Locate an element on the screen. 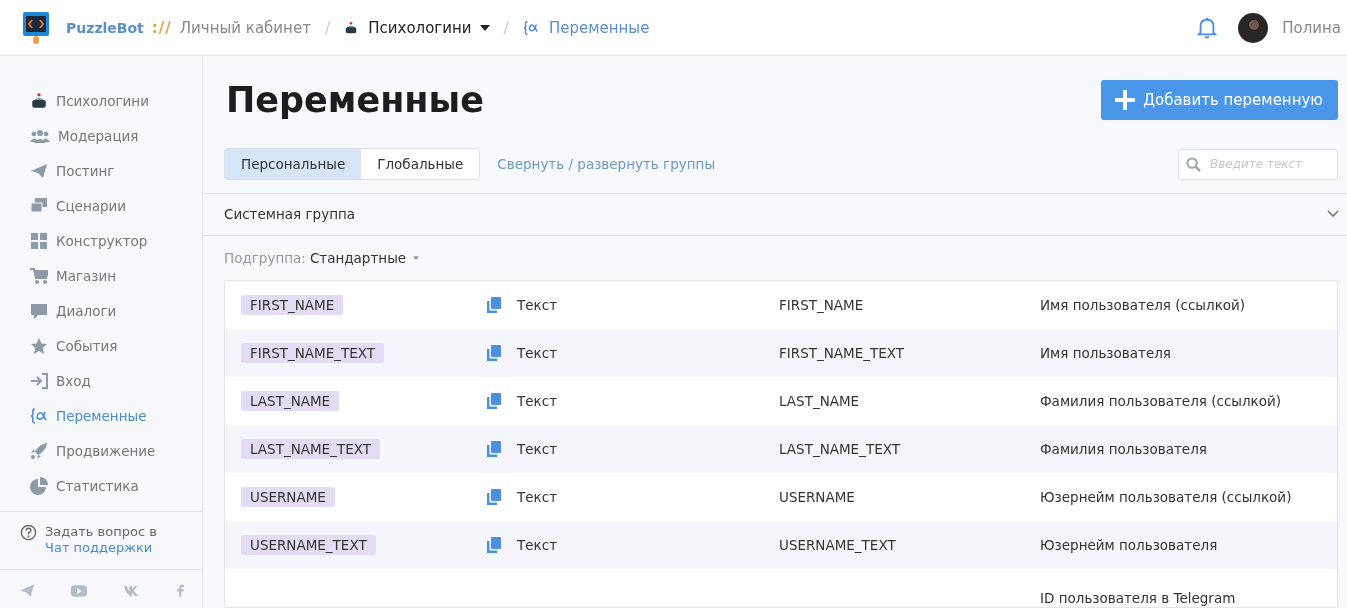 This screenshot has width=1347, height=608. subgroup-dropdown: Стандартные is located at coordinates (364, 257).